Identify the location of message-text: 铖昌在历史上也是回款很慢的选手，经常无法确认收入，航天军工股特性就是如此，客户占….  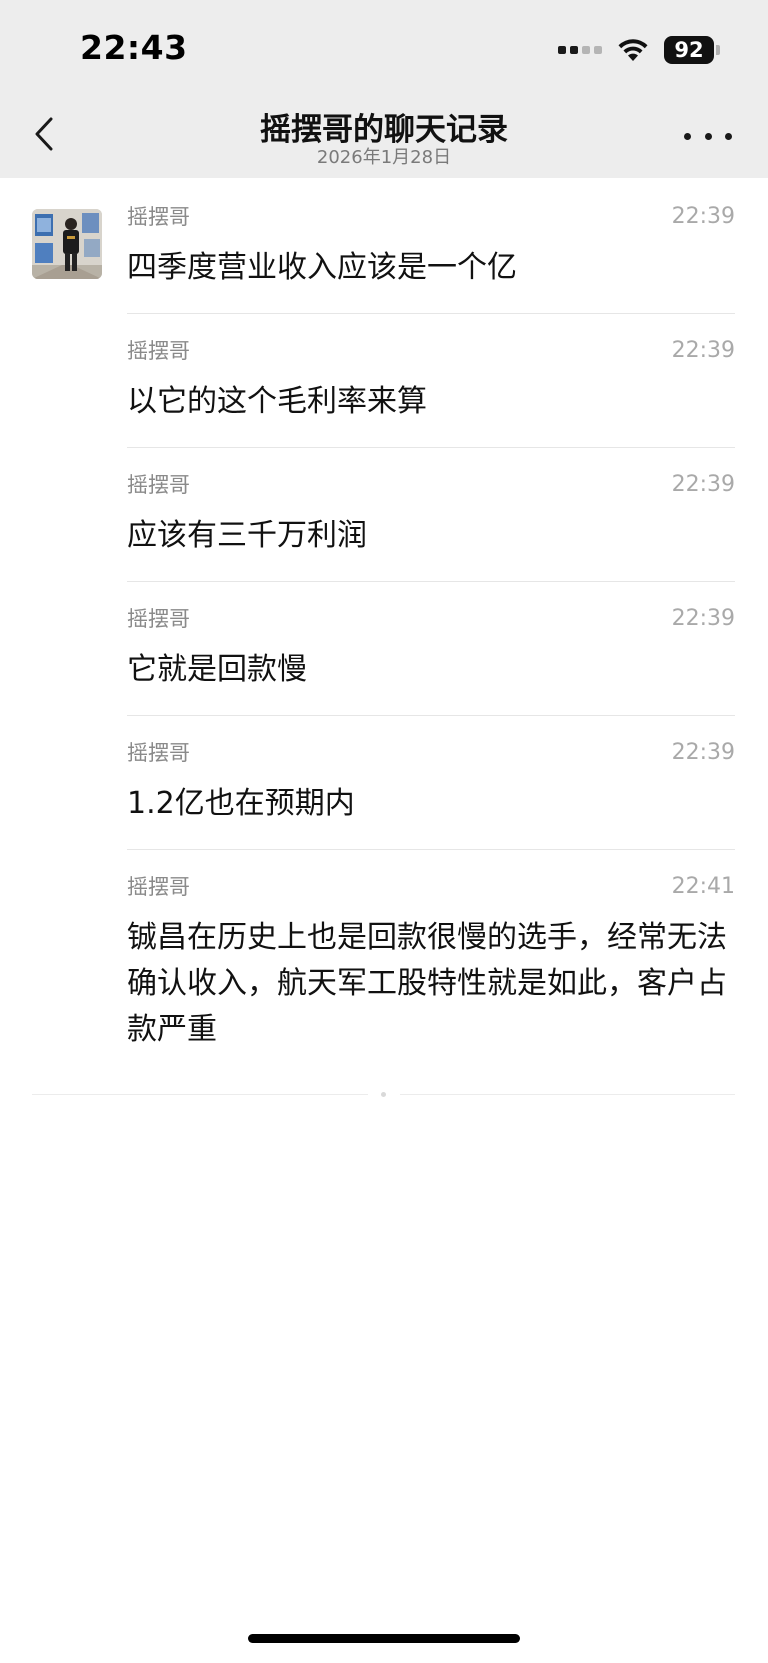
(427, 983).